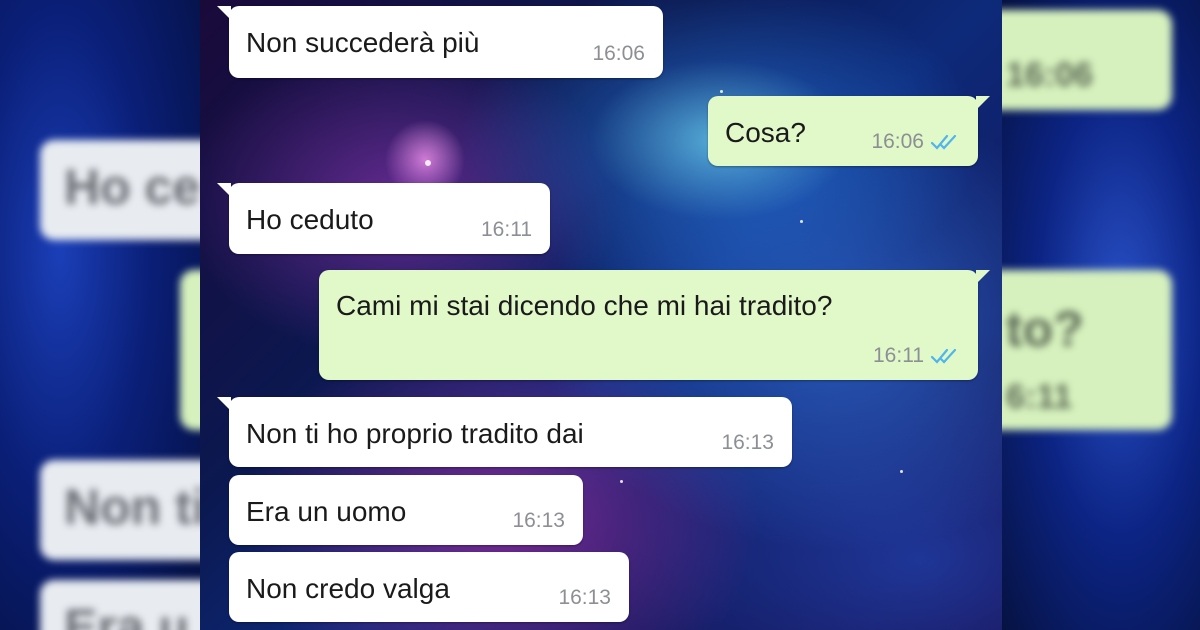 This screenshot has width=1200, height=630. What do you see at coordinates (383, 218) in the screenshot?
I see `message-incoming: Ho ceduto 16:11` at bounding box center [383, 218].